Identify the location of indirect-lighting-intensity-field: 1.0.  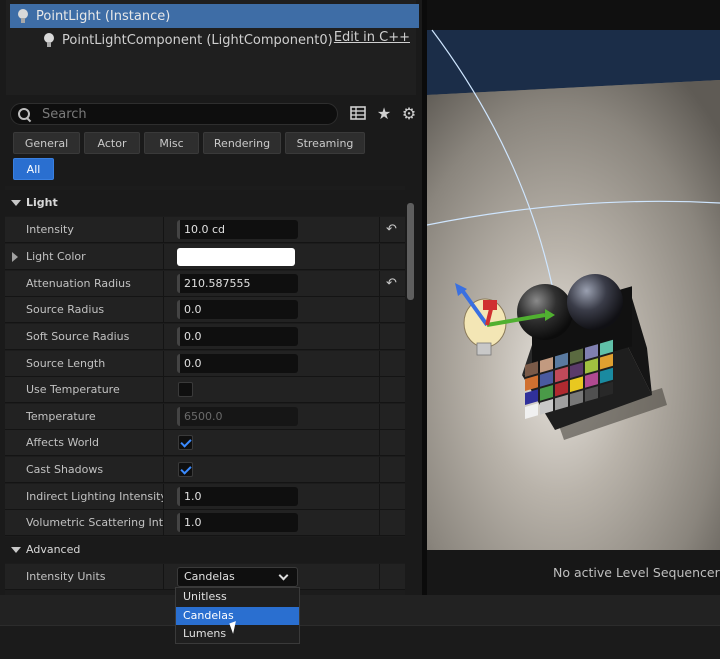
(237, 496).